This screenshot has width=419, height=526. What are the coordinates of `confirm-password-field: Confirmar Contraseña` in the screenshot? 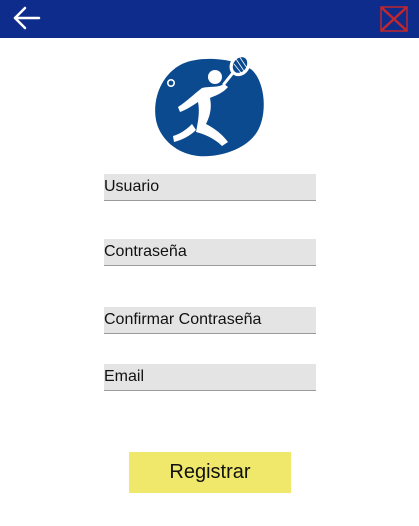 It's located at (210, 320).